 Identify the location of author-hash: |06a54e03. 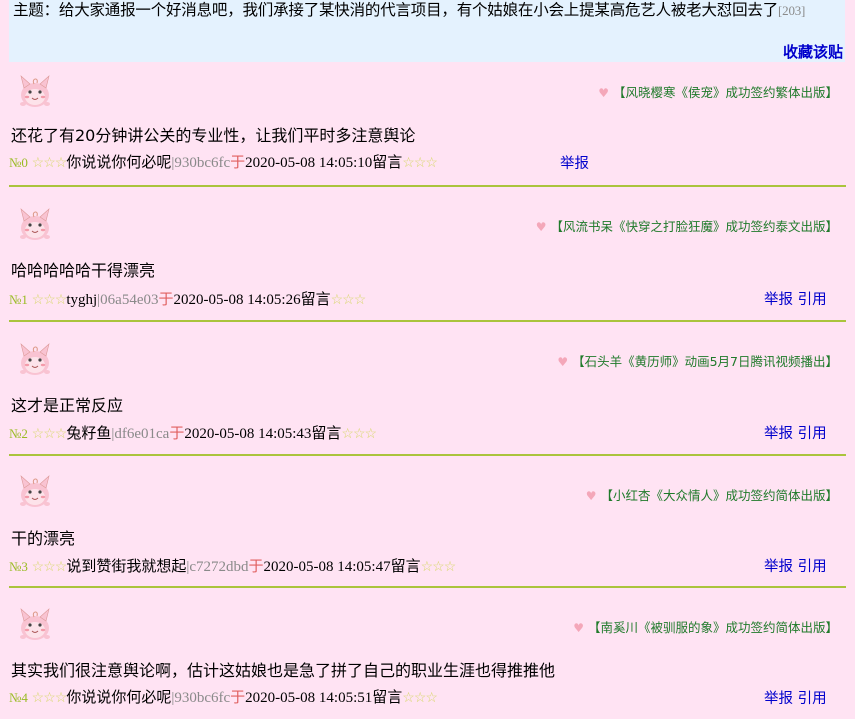
(128, 300).